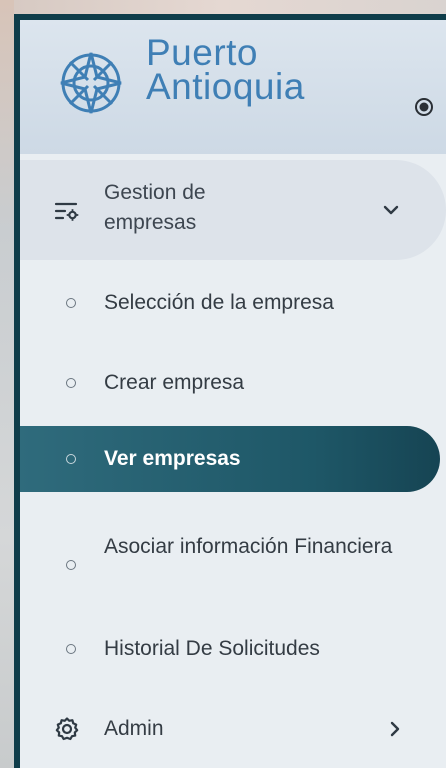  I want to click on menu-item-crear-empresa: Crear empresa, so click(233, 381).